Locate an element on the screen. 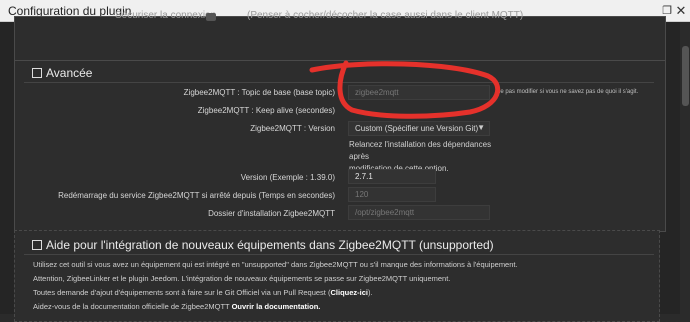 The height and width of the screenshot is (322, 690). advanced-divider is located at coordinates (339, 82).